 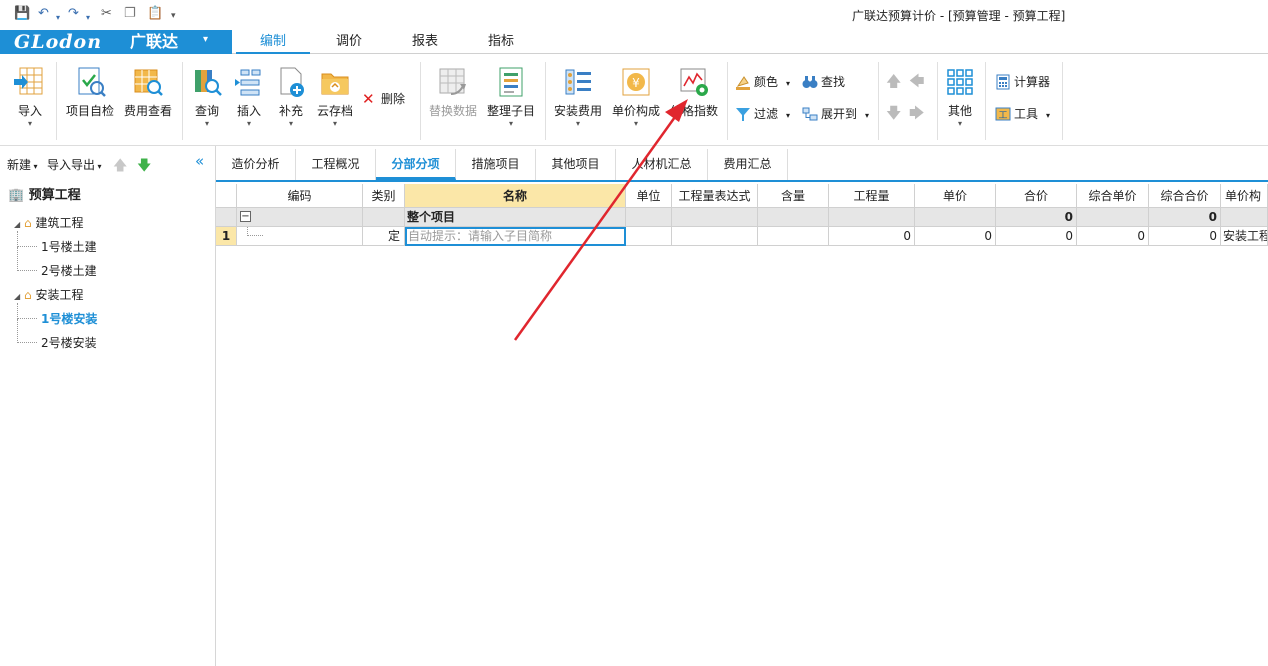 What do you see at coordinates (22, 164) in the screenshot?
I see `new-button: 新建 ▾` at bounding box center [22, 164].